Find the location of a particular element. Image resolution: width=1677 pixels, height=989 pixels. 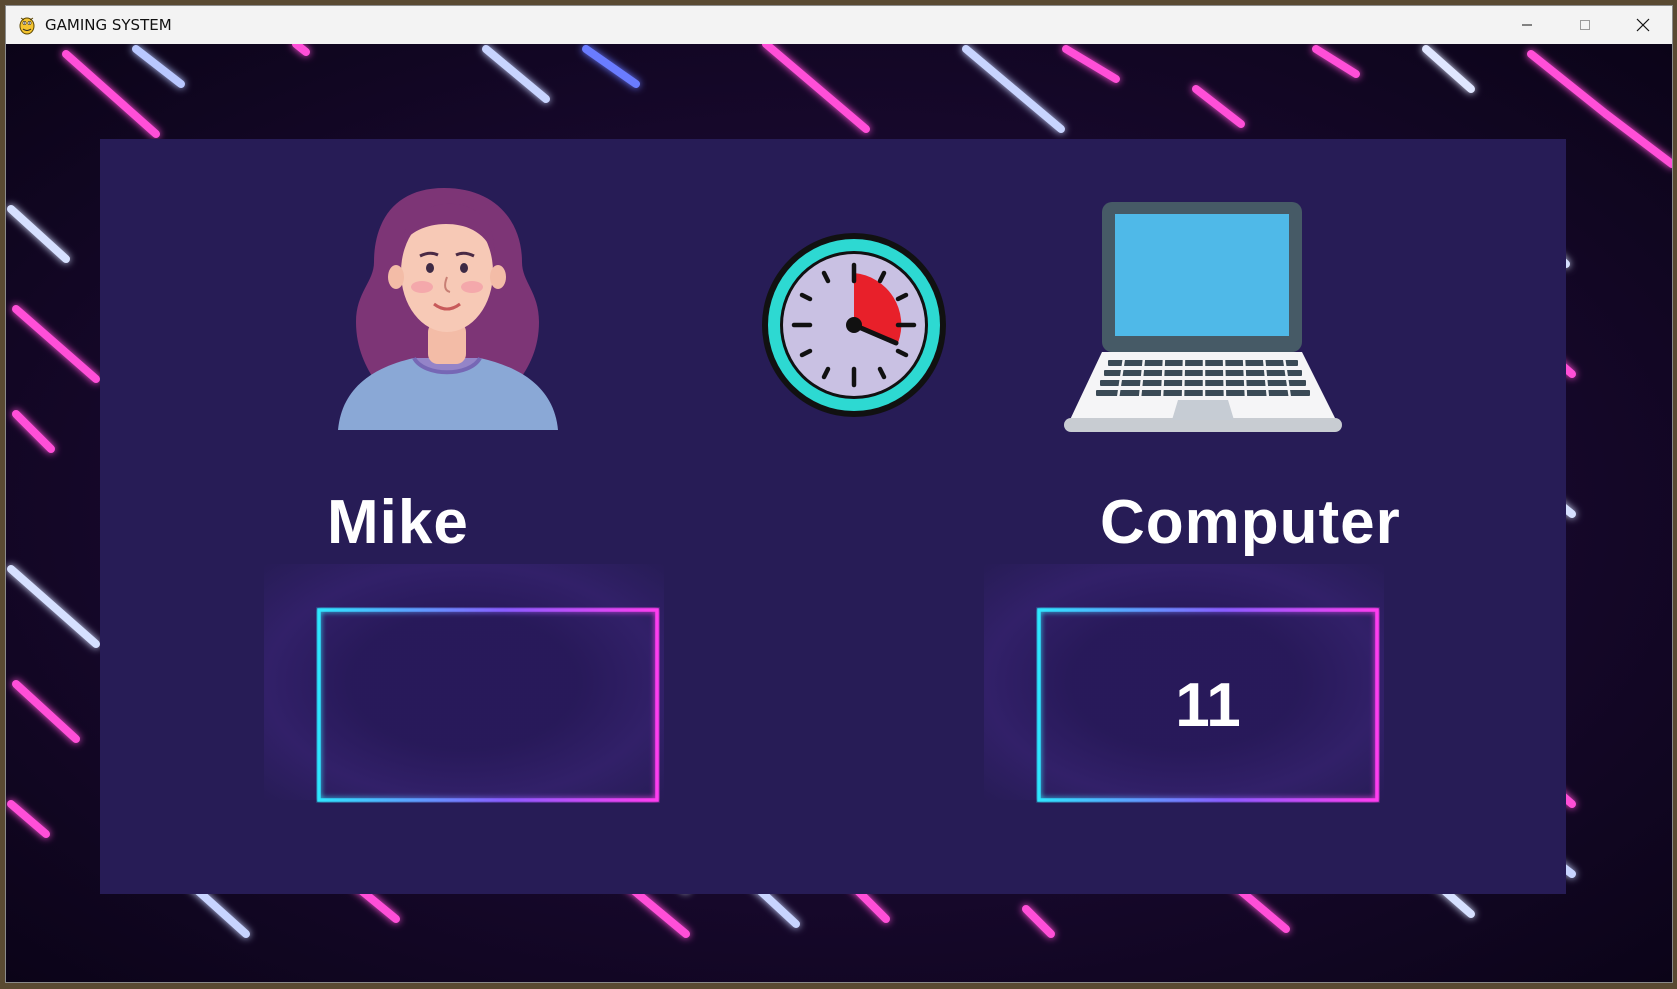

minimize-icon is located at coordinates (1527, 25).